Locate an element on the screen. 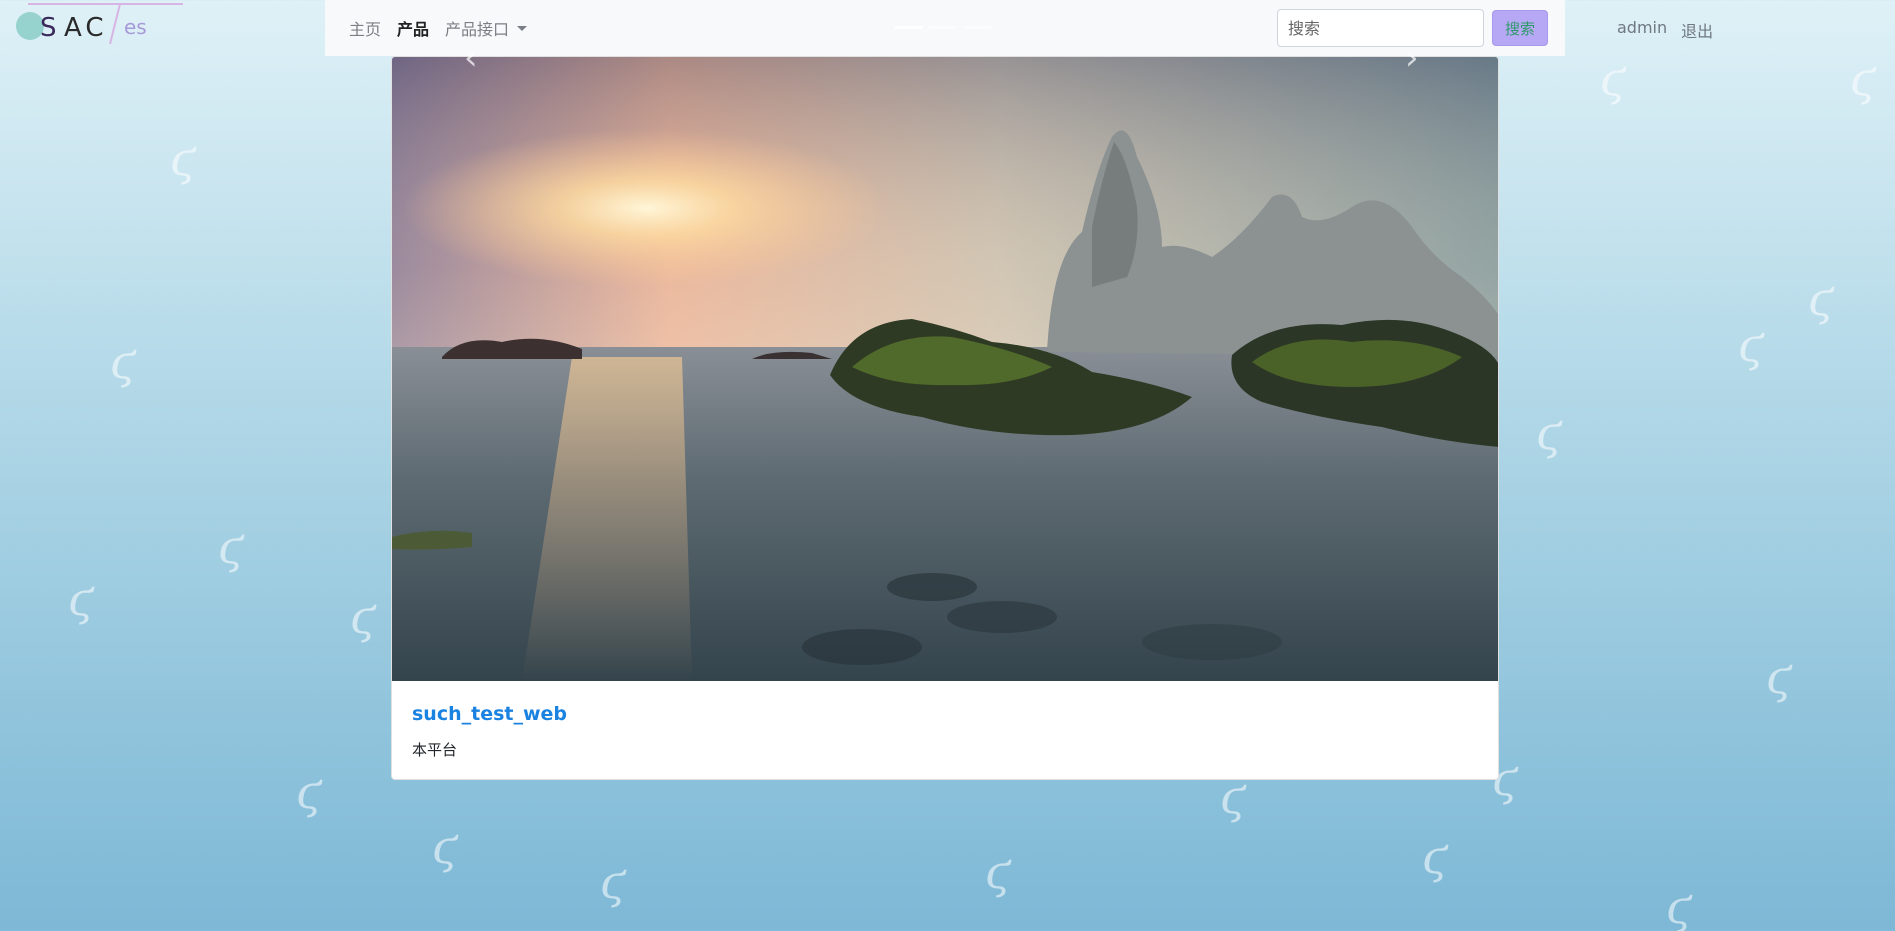 Image resolution: width=1895 pixels, height=931 pixels. nav-products: 产品 is located at coordinates (413, 28).